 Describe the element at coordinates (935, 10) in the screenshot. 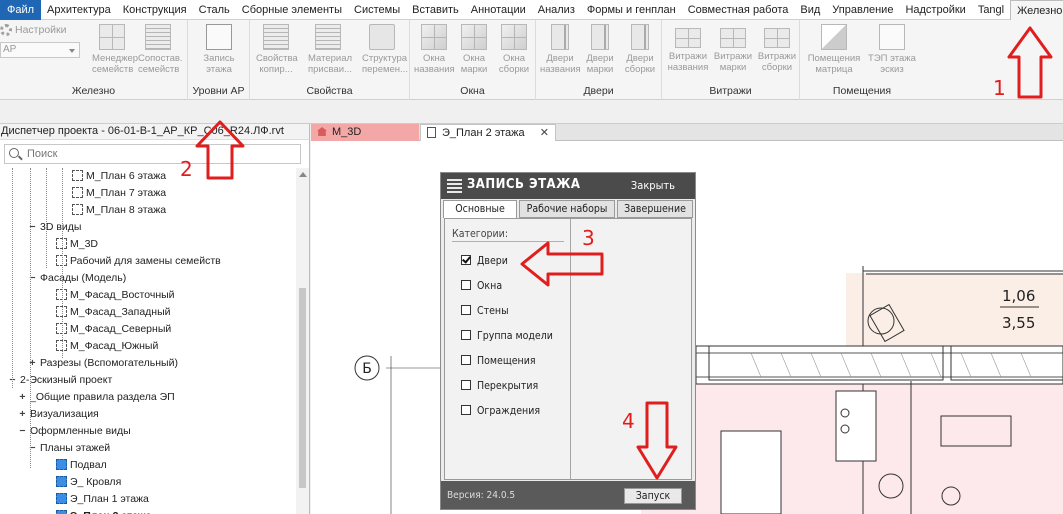

I see `menu-item-13: Надстройки` at that location.